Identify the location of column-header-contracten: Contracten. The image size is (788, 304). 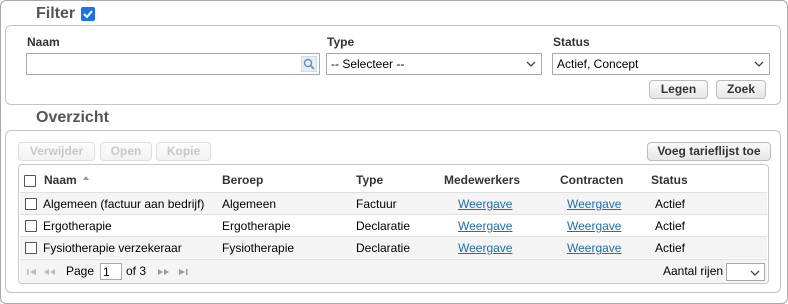
(591, 180).